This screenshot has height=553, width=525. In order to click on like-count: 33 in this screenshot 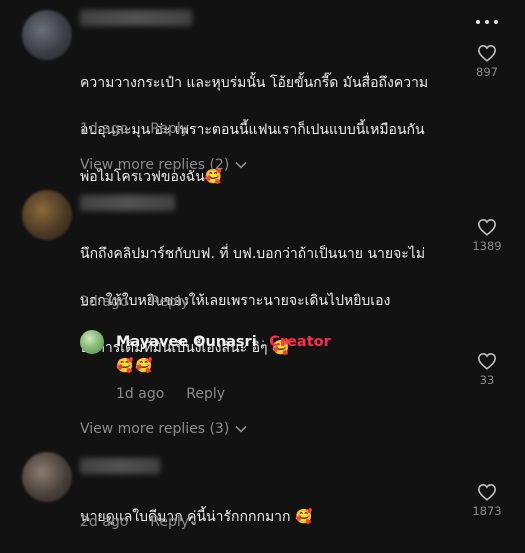, I will do `click(487, 380)`.